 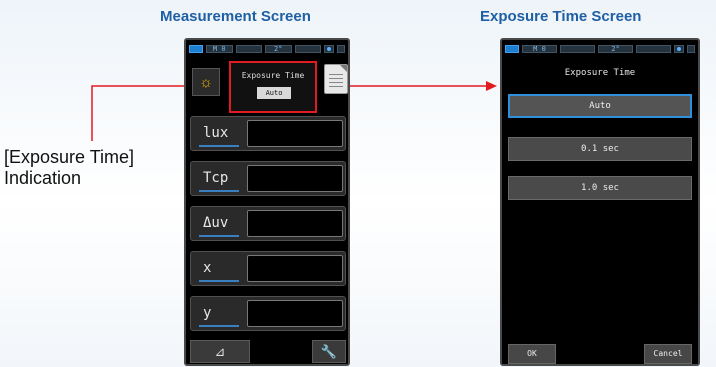 I want to click on measurement-row-lux: lux, so click(x=268, y=133).